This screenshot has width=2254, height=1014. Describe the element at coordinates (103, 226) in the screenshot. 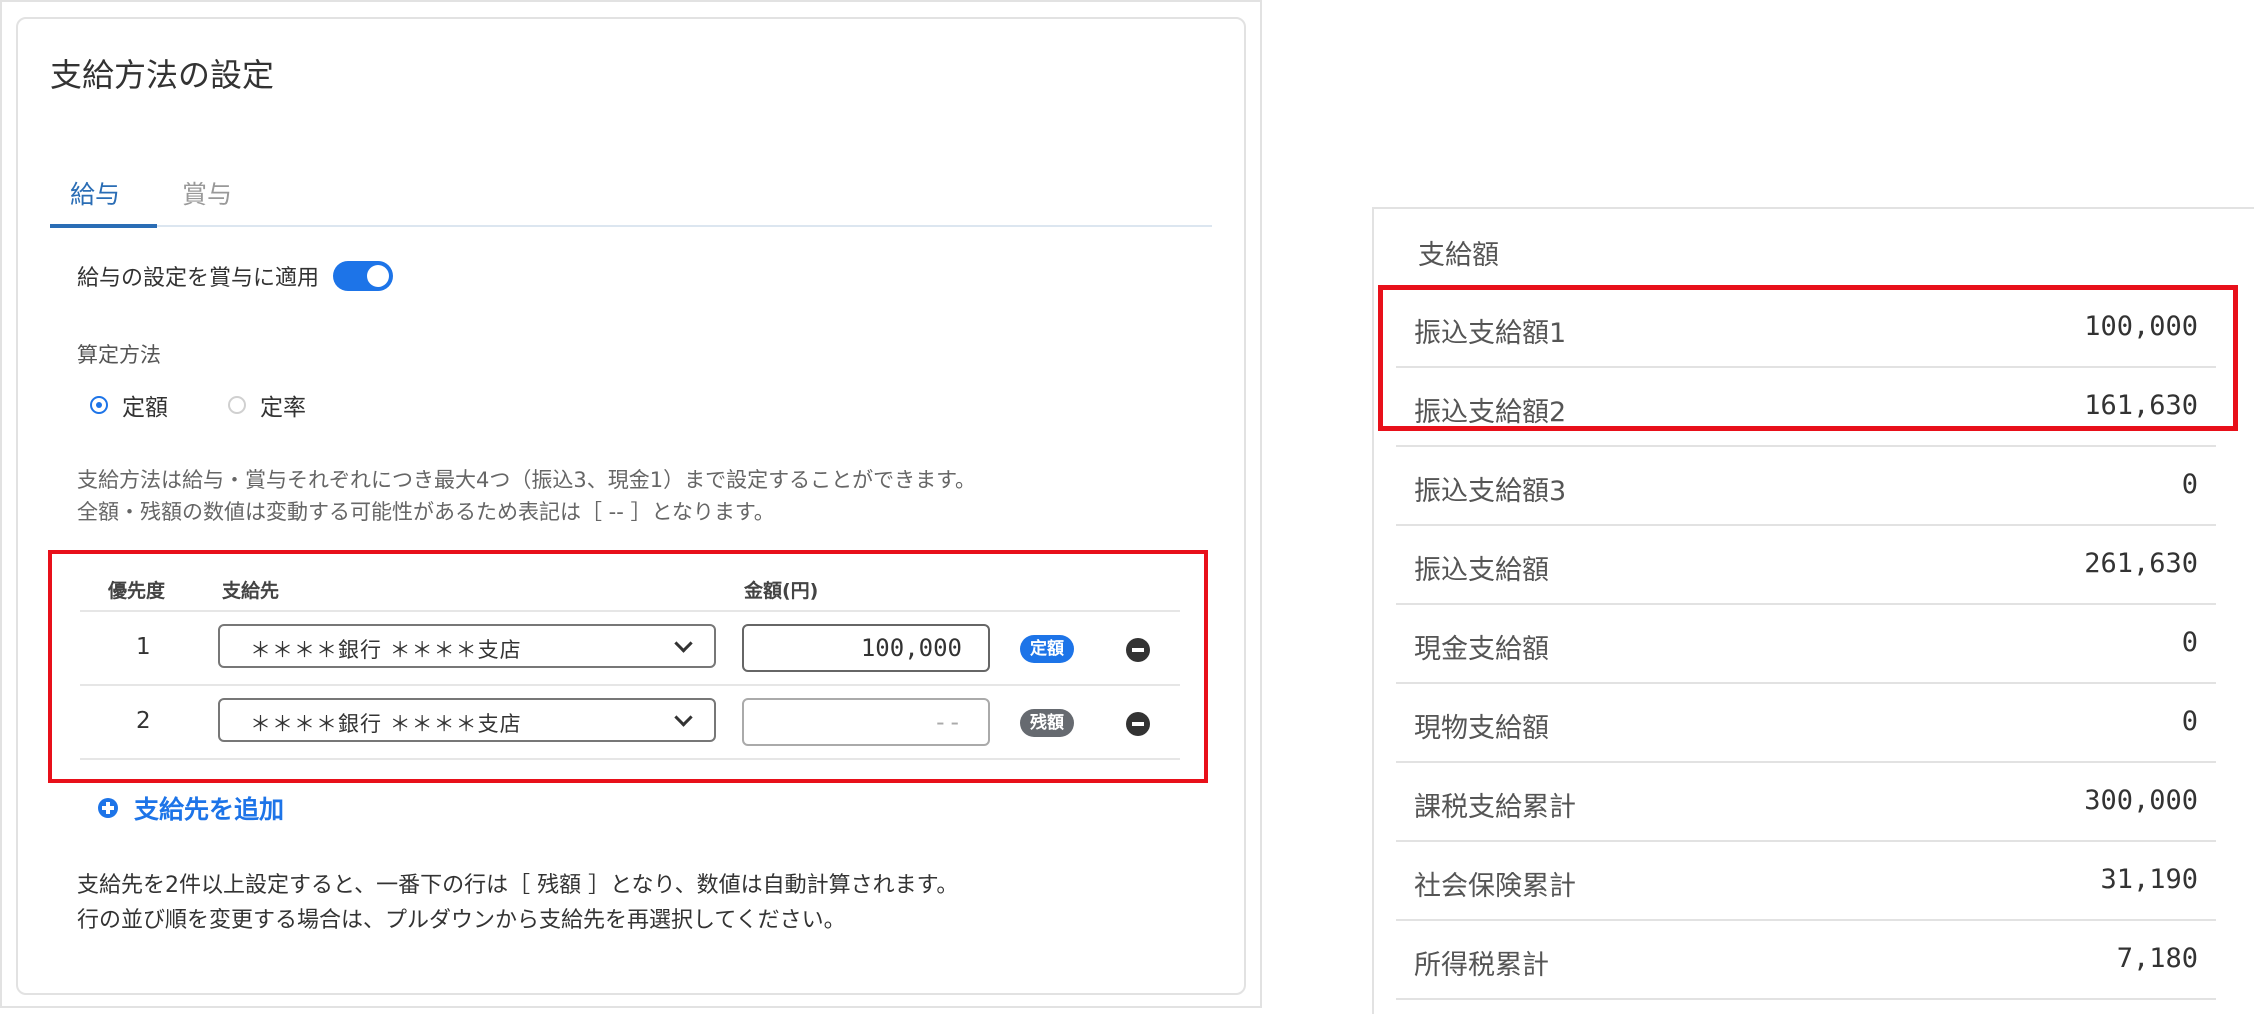

I see `tab-active-indicator` at that location.